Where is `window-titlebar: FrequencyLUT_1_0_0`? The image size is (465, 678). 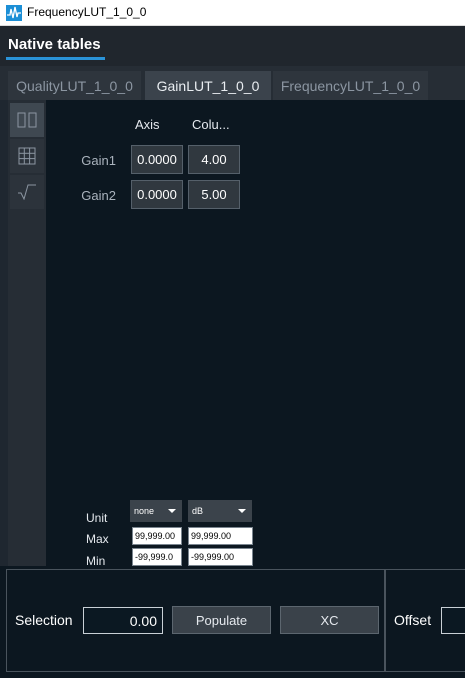
window-titlebar: FrequencyLUT_1_0_0 is located at coordinates (232, 13).